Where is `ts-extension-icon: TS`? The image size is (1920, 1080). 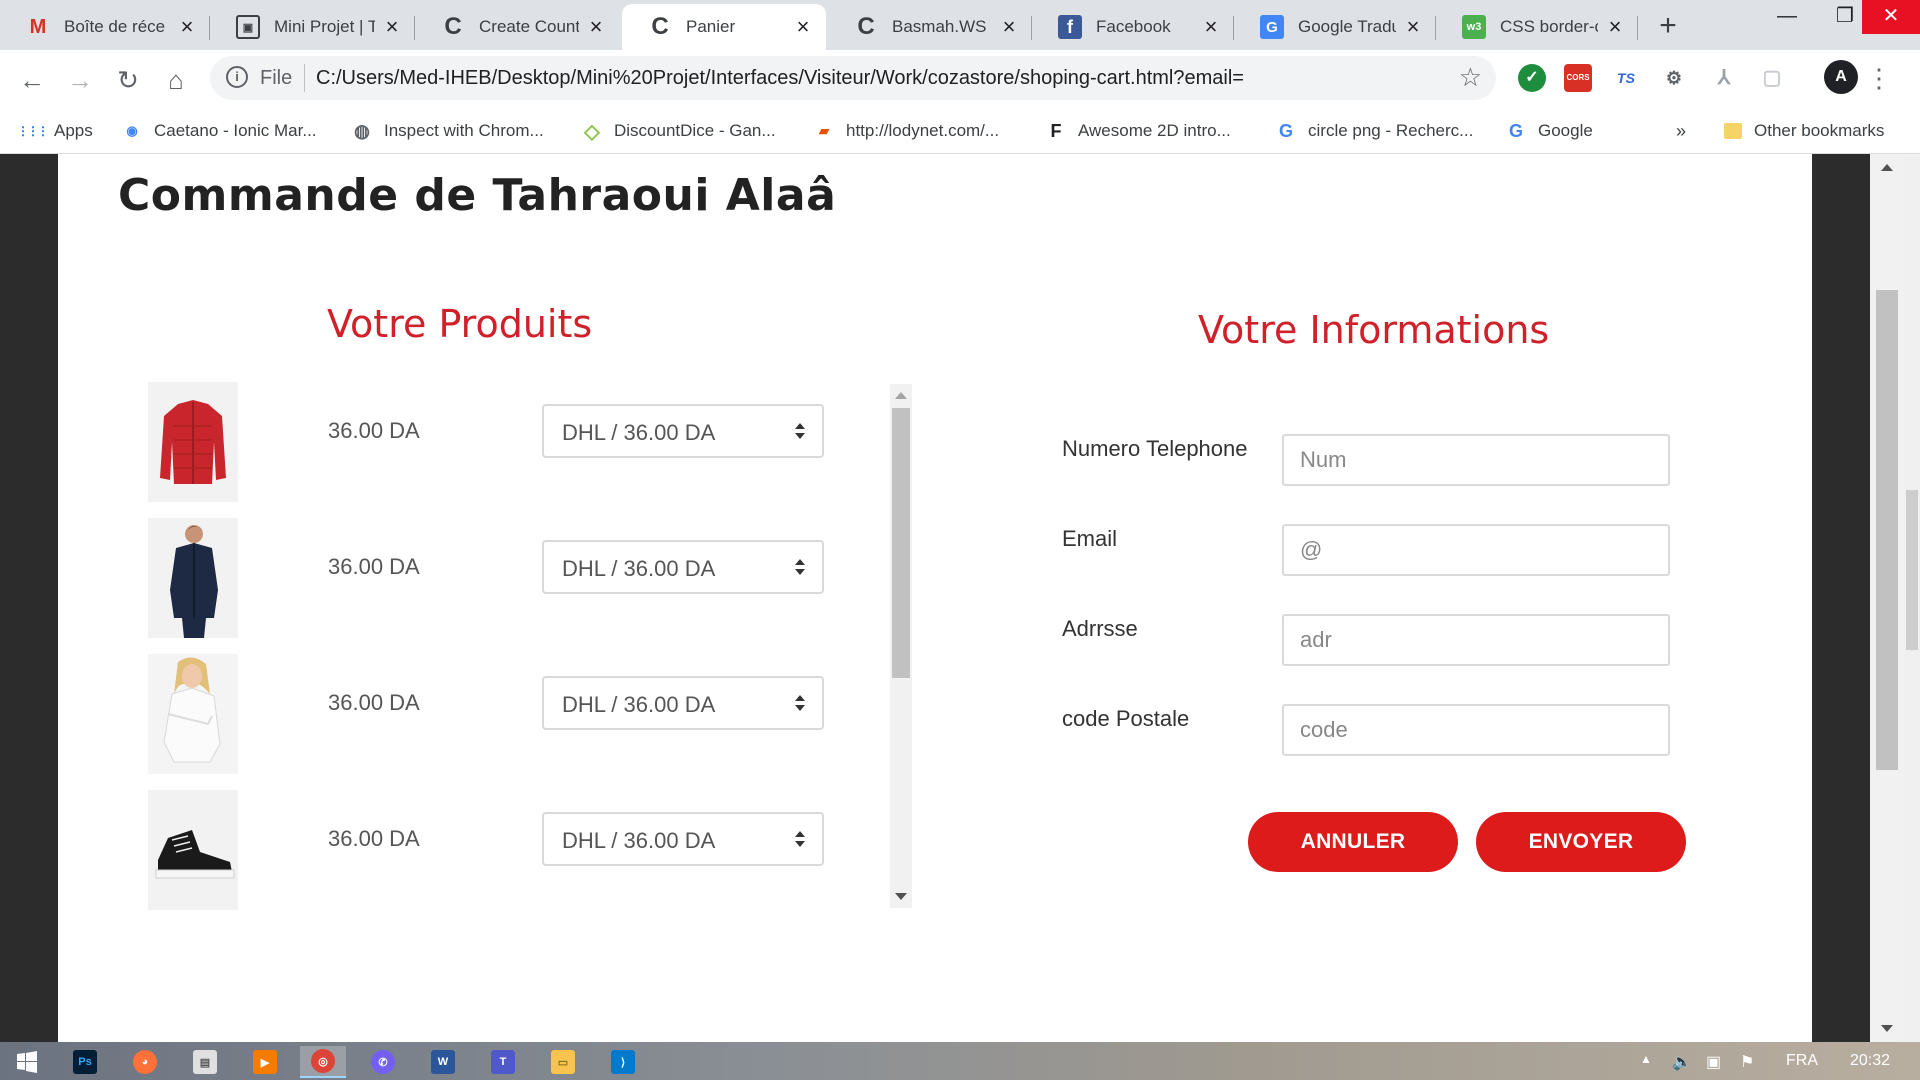 ts-extension-icon: TS is located at coordinates (1626, 78).